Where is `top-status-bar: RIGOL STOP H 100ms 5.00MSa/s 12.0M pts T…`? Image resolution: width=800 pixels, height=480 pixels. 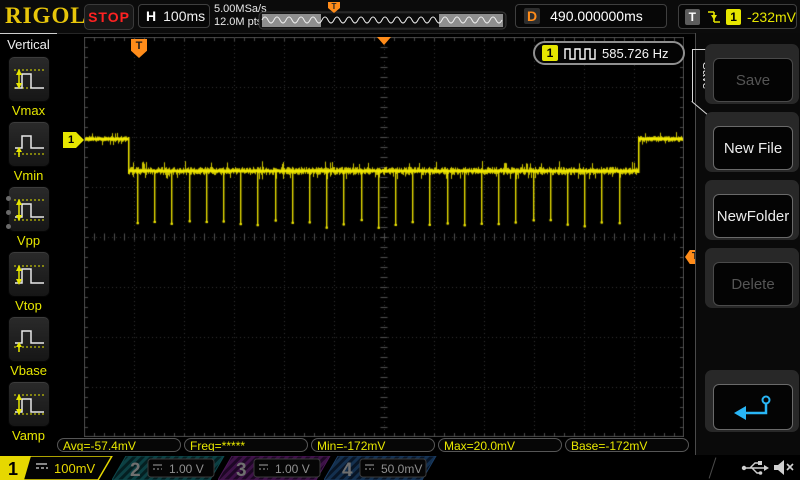 top-status-bar: RIGOL STOP H 100ms 5.00MSa/s 12.0M pts T… is located at coordinates (400, 17).